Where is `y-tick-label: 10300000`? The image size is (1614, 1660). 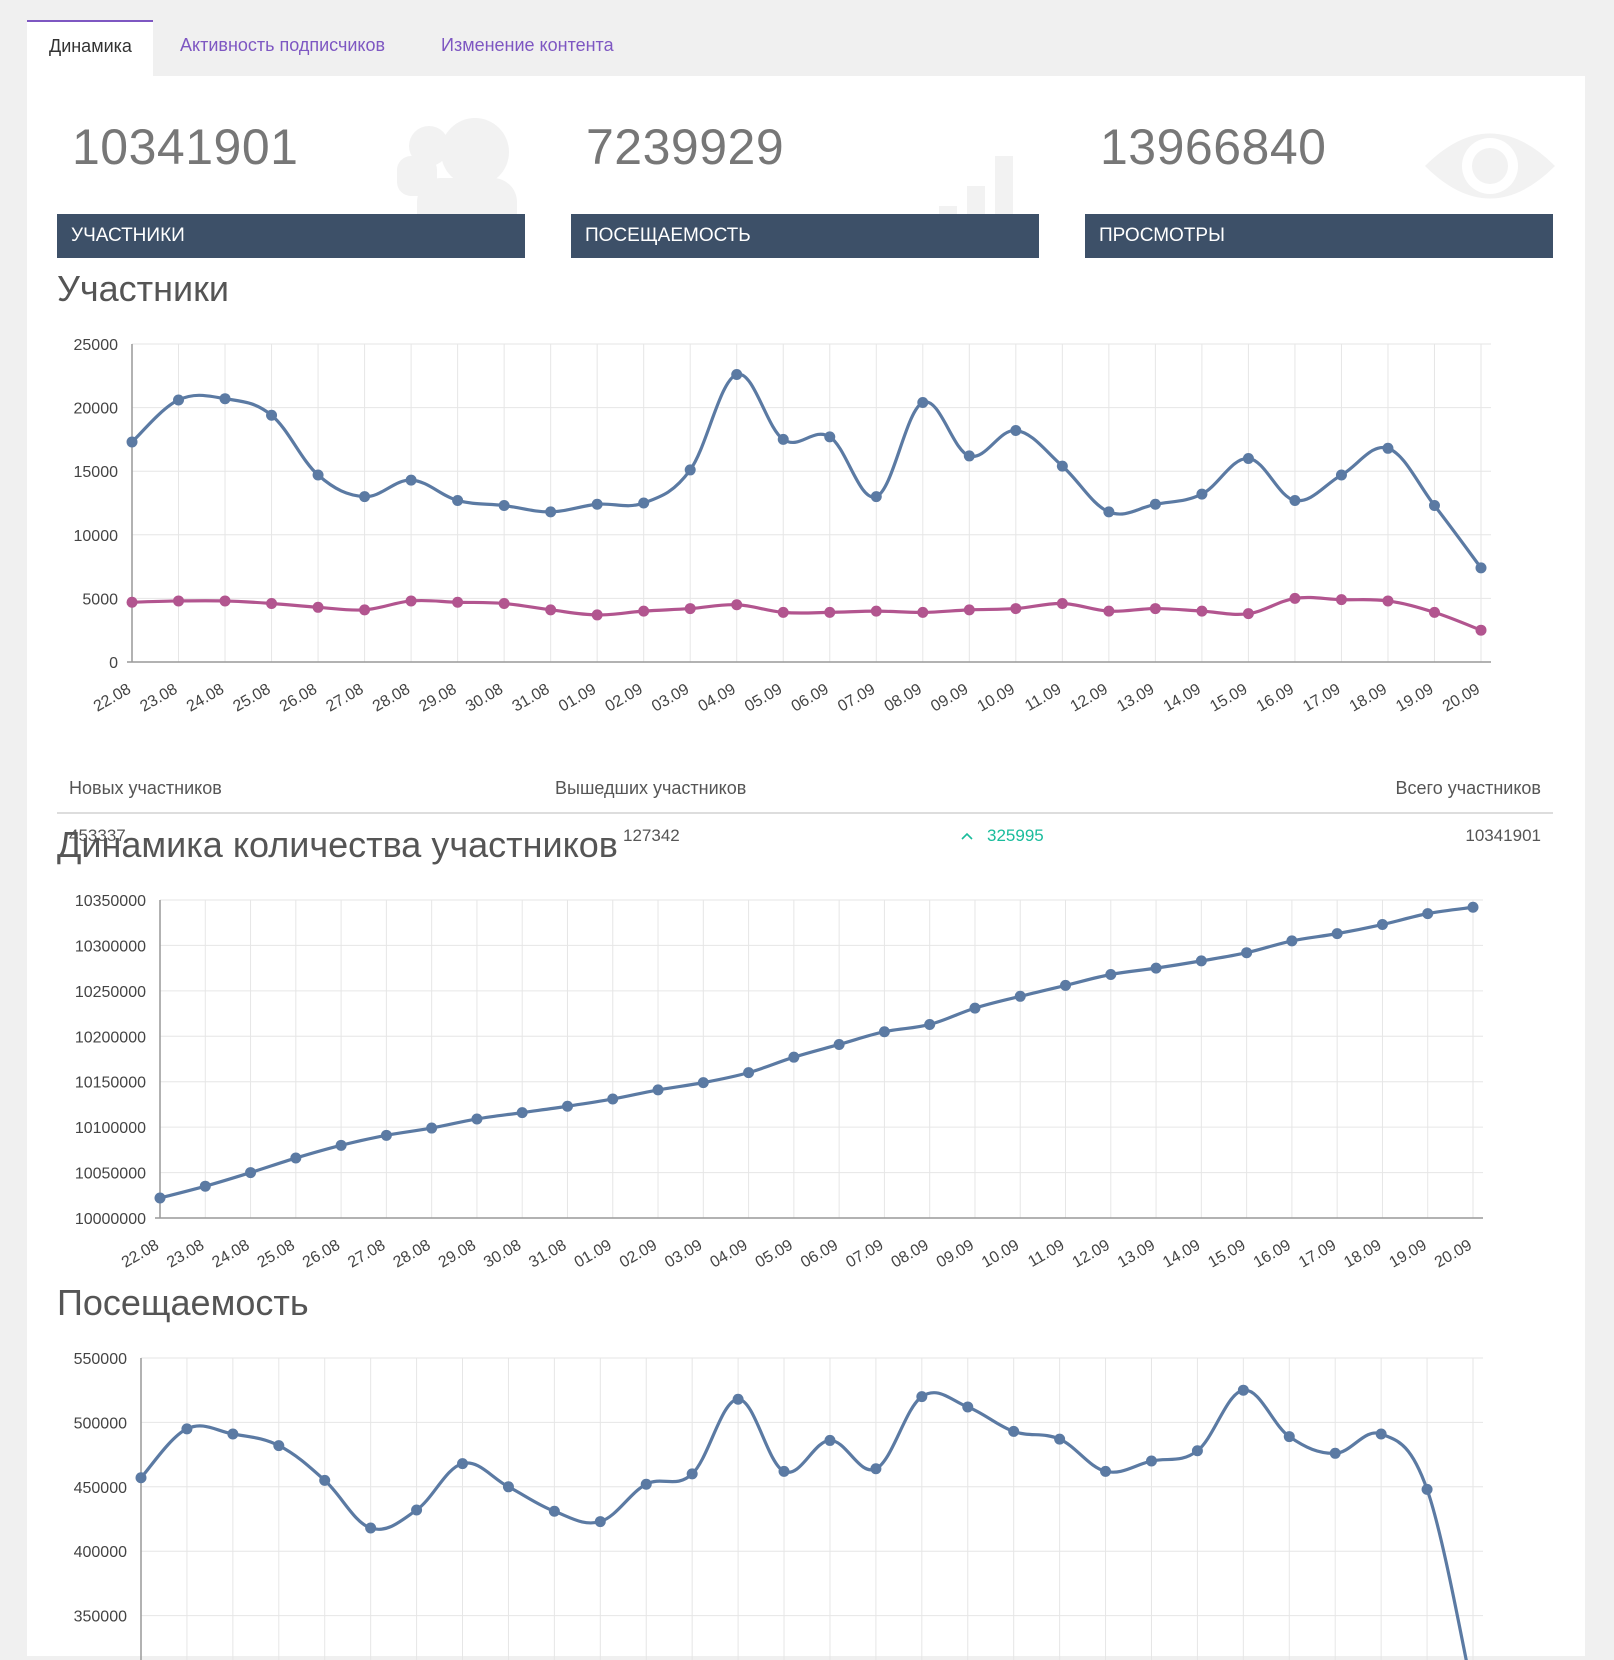
y-tick-label: 10300000 is located at coordinates (110, 946).